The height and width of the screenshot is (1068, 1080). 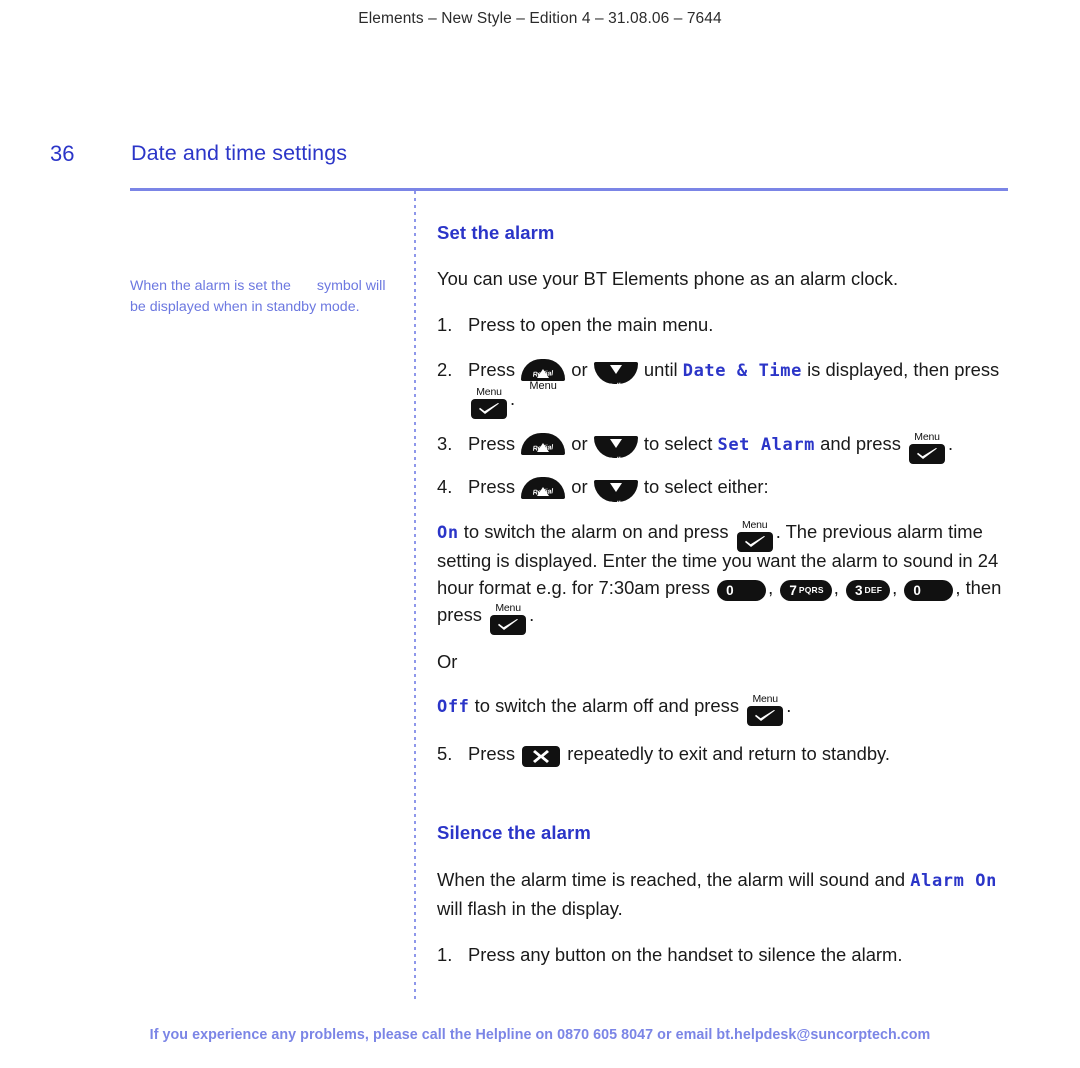 What do you see at coordinates (492, 324) in the screenshot?
I see `step-1-text-a: Press` at bounding box center [492, 324].